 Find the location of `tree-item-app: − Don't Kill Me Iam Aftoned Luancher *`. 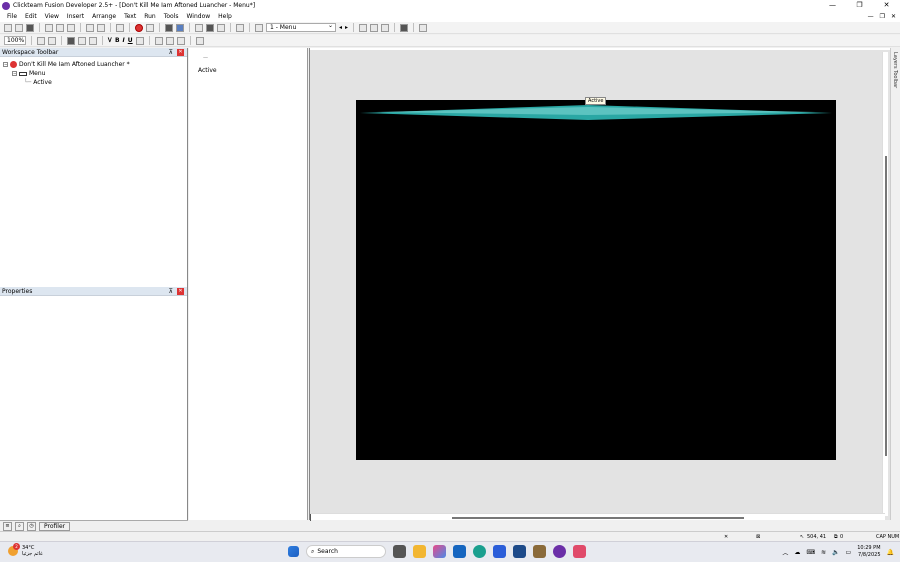

tree-item-app: − Don't Kill Me Iam Aftoned Luancher * is located at coordinates (93, 64).